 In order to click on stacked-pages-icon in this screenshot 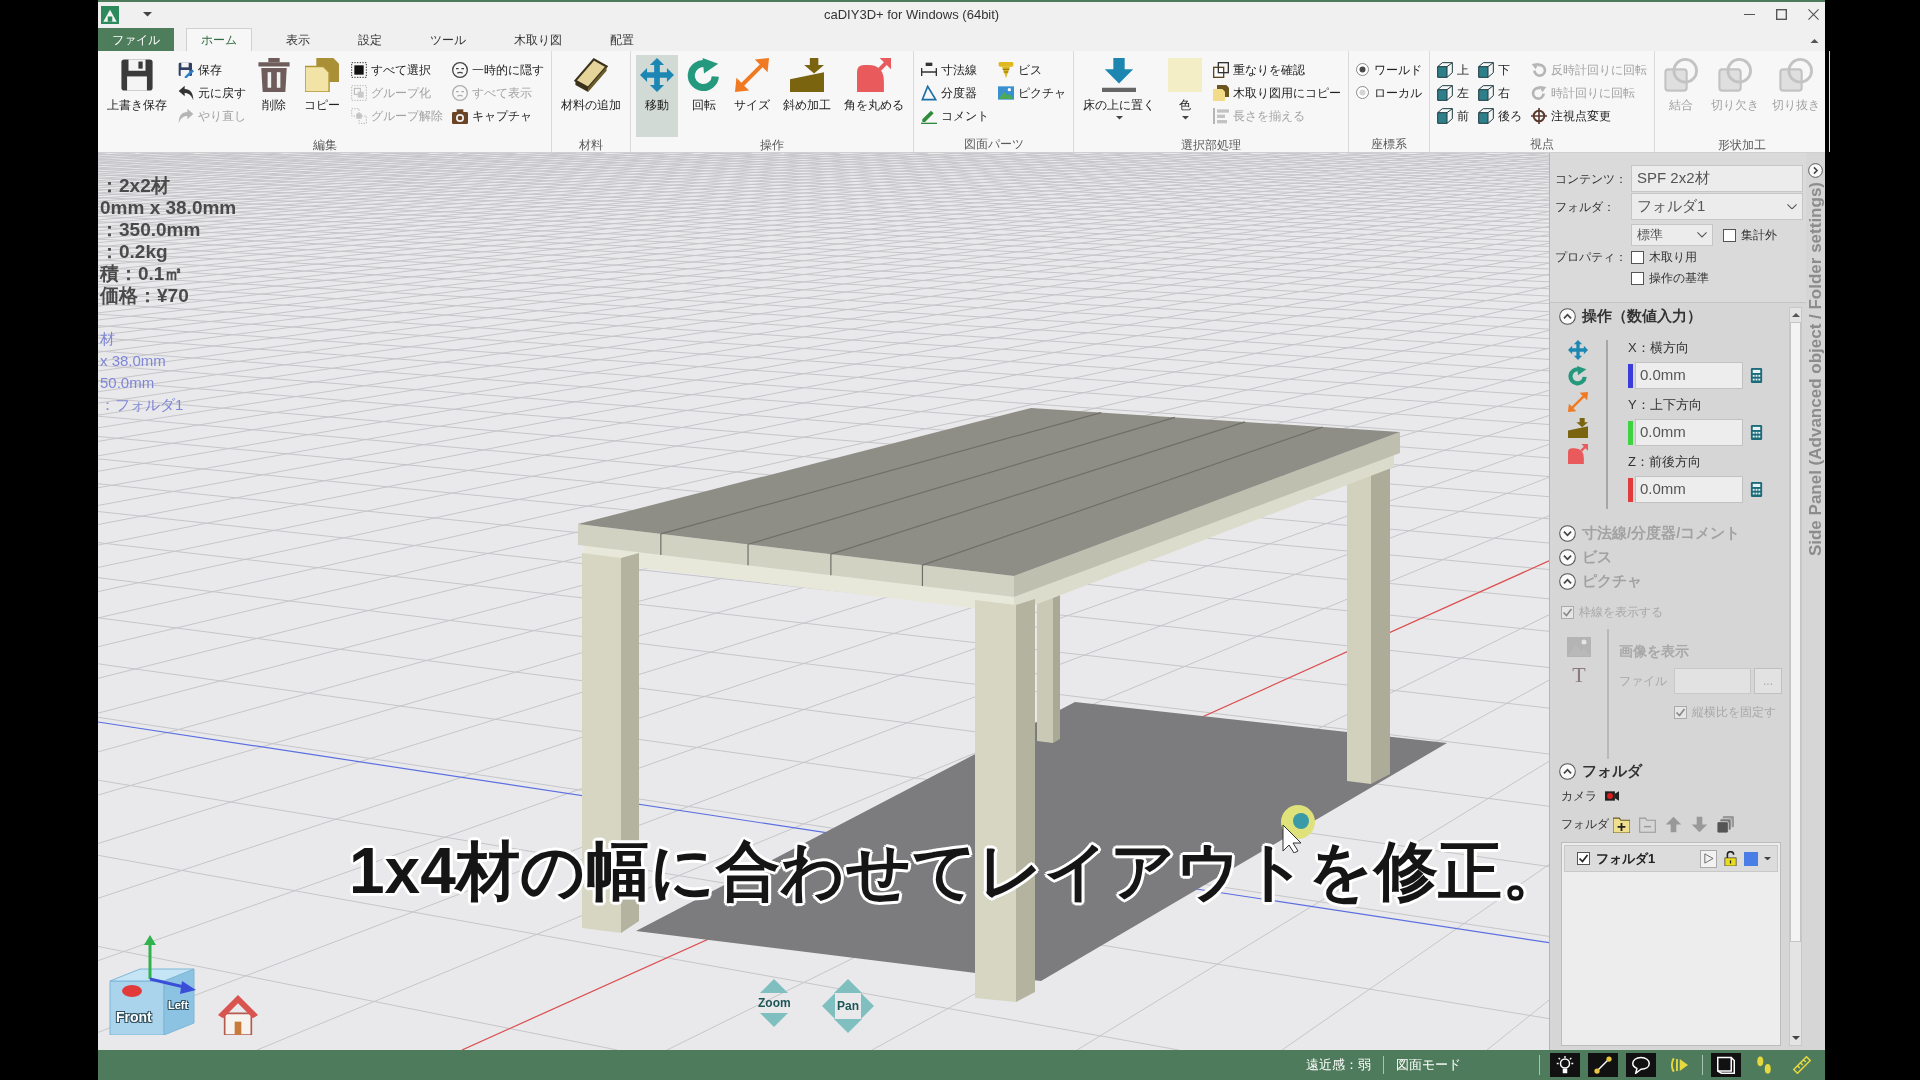, I will do `click(1725, 824)`.